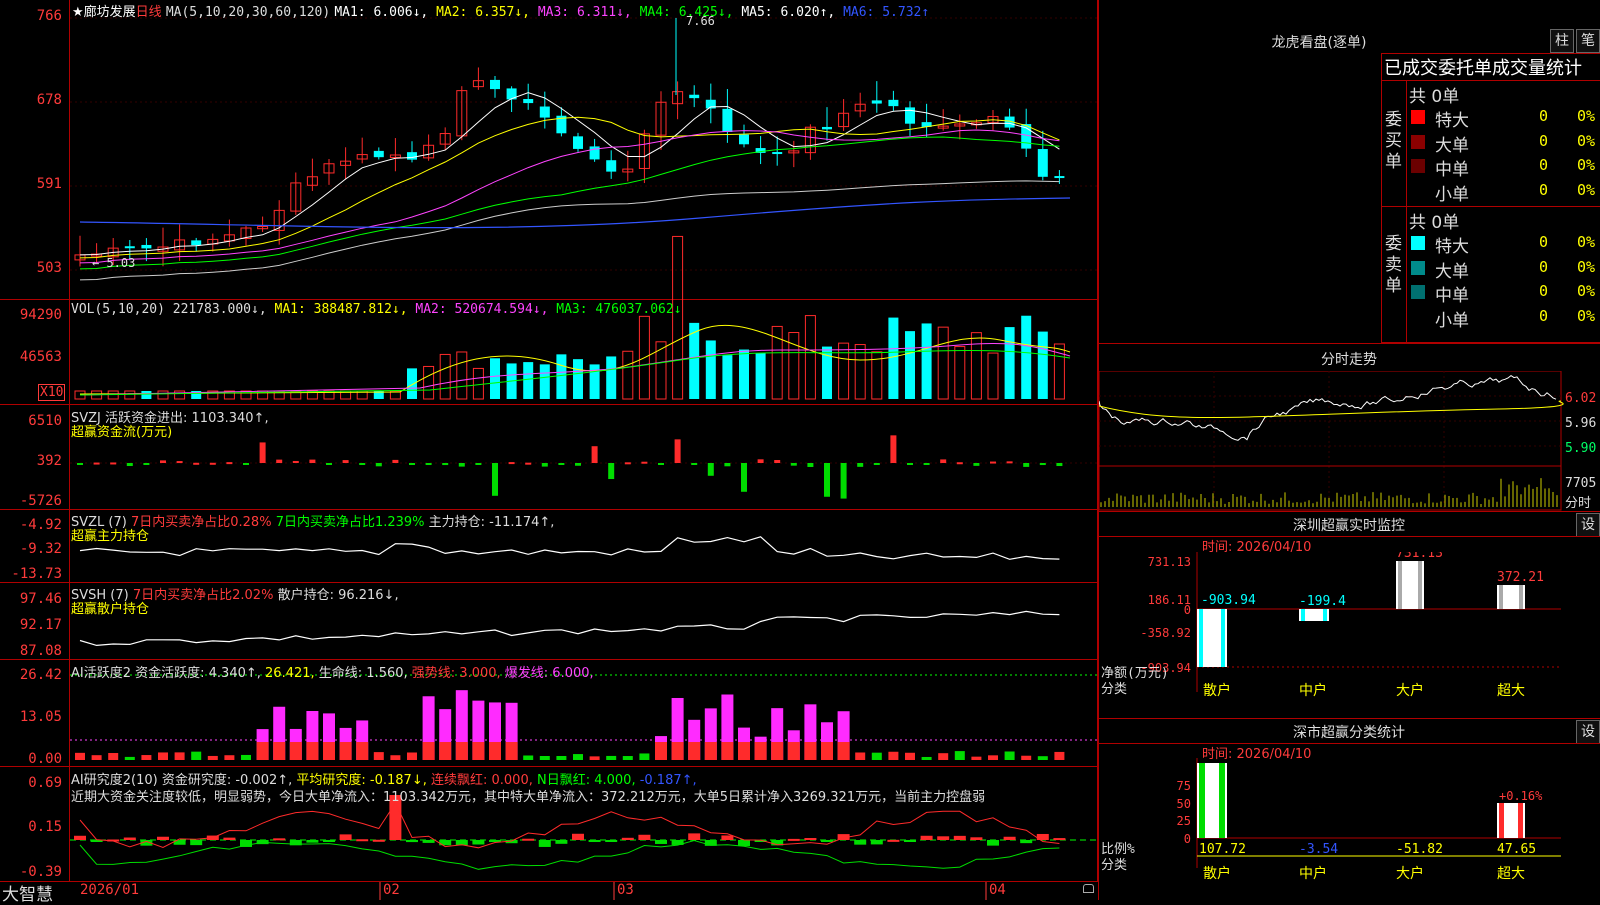 The height and width of the screenshot is (905, 1600). Describe the element at coordinates (1452, 145) in the screenshot. I see `order-size-label: 大单` at that location.